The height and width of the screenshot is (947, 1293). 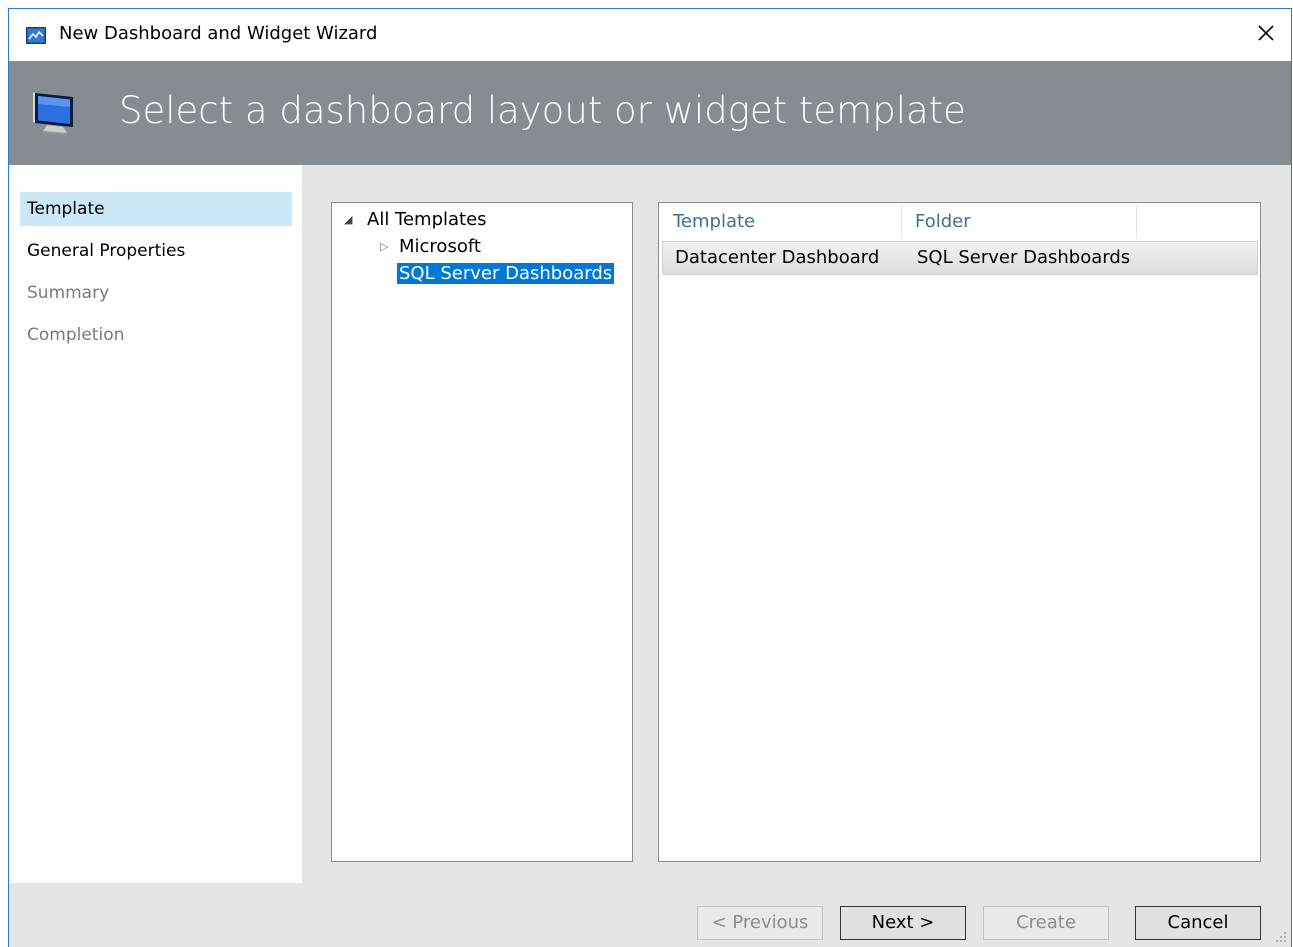 What do you see at coordinates (781, 221) in the screenshot?
I see `column-header-template: Template` at bounding box center [781, 221].